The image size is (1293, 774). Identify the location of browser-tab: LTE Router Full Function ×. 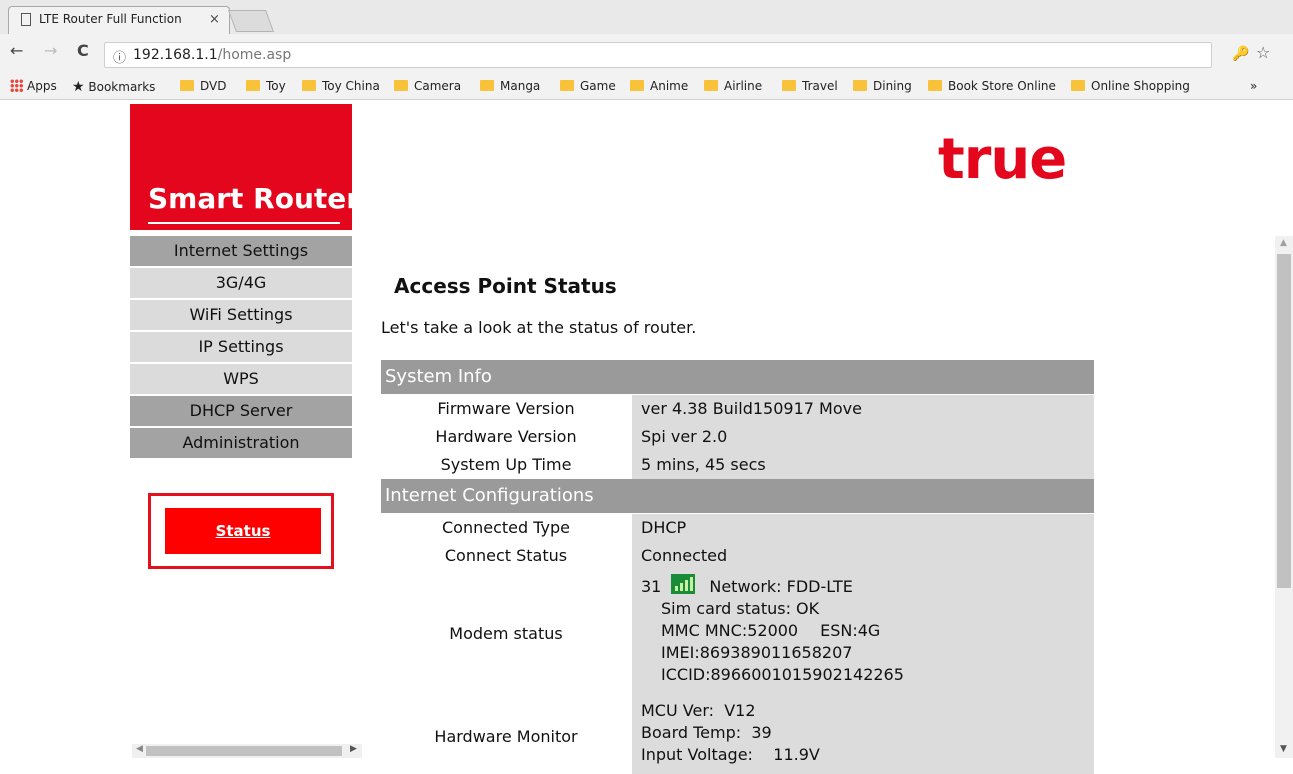
(119, 20).